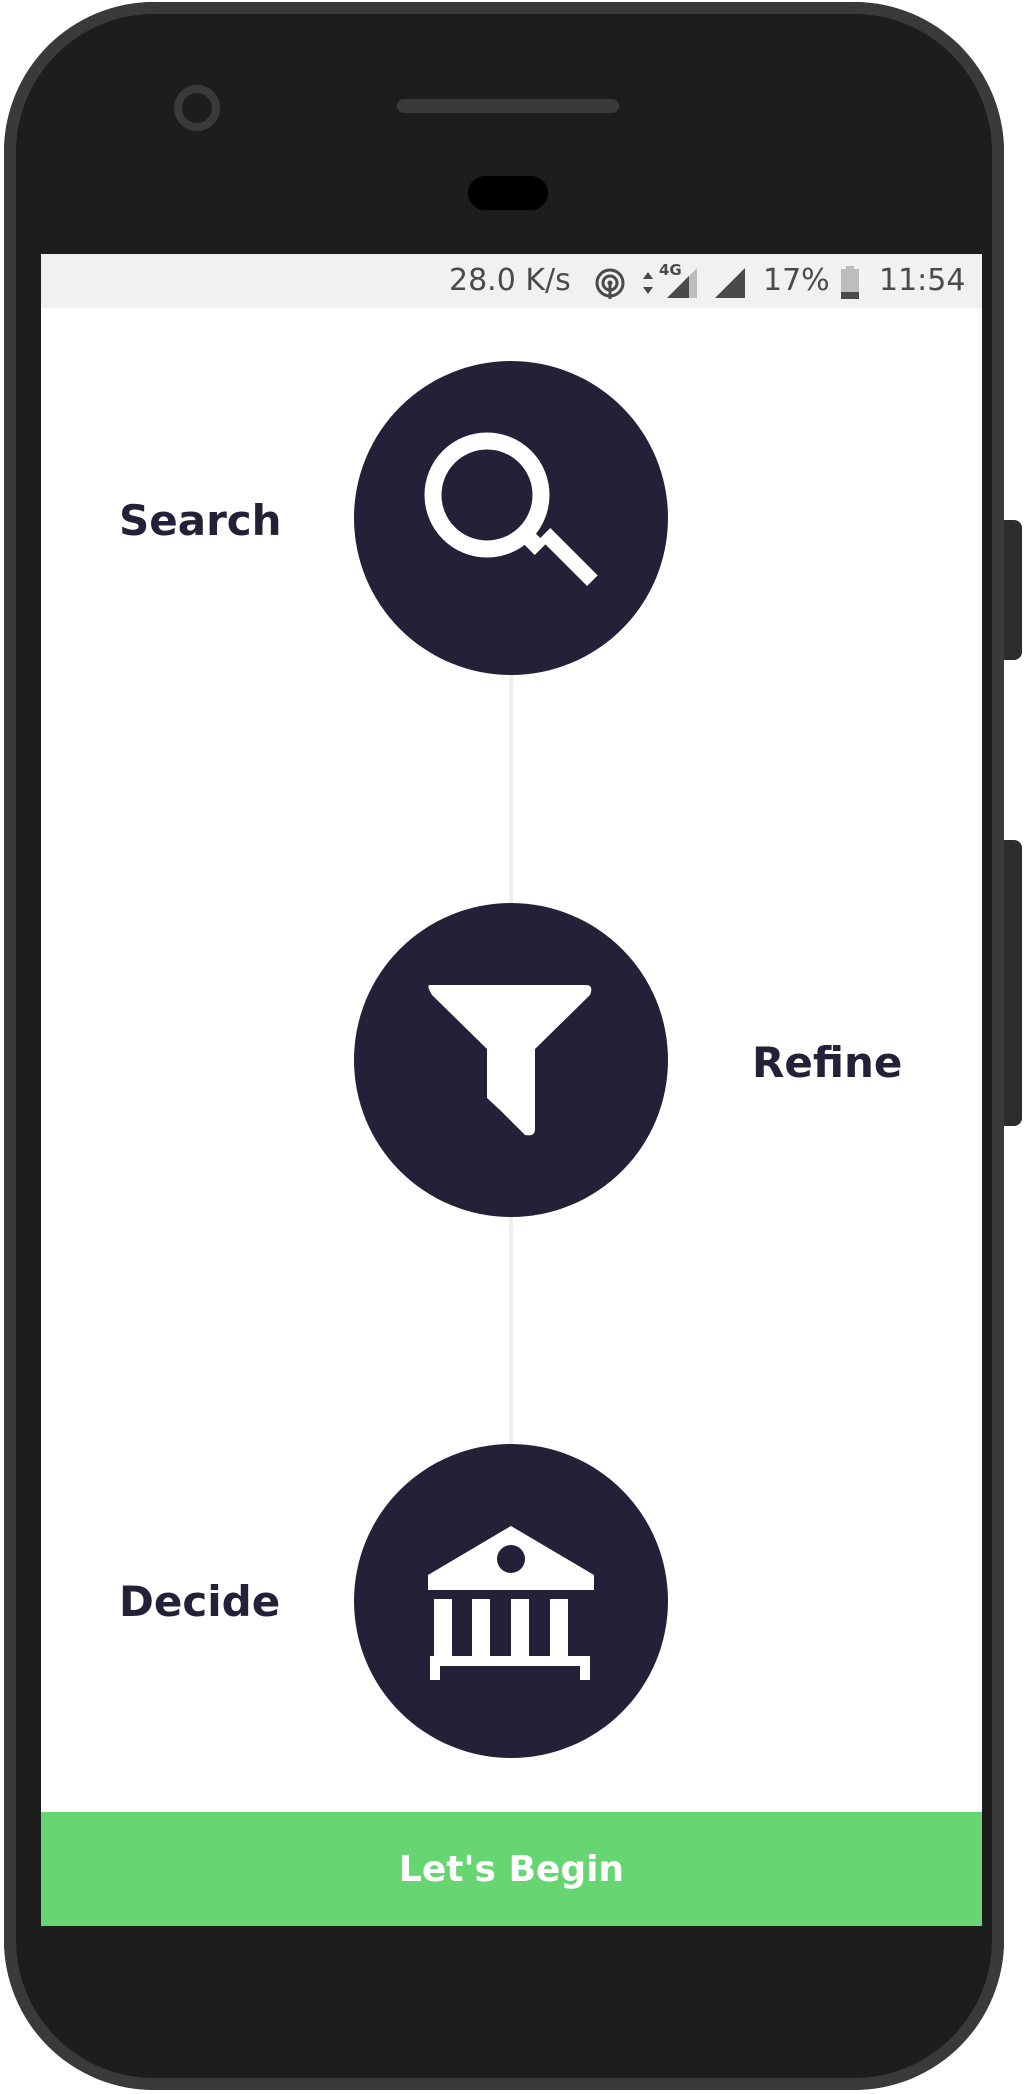  I want to click on battery-level: 17%, so click(796, 280).